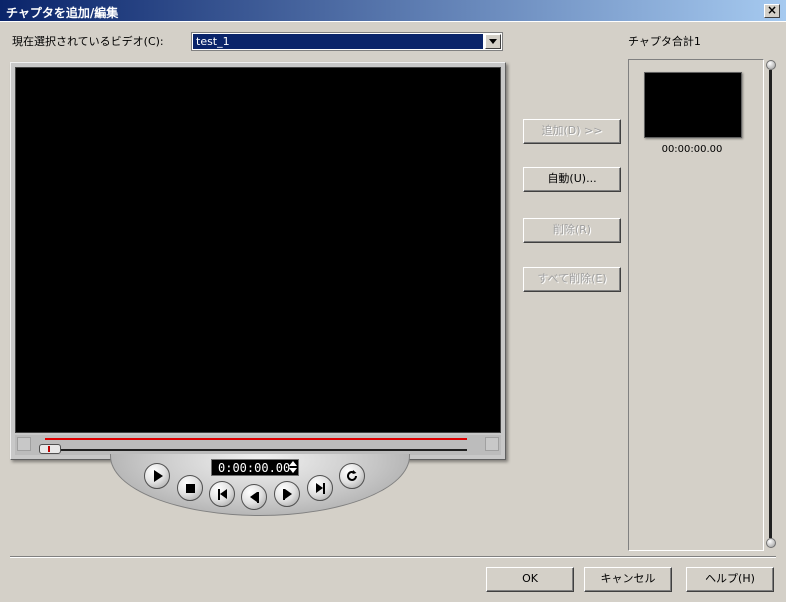 This screenshot has width=786, height=602. Describe the element at coordinates (393, 11) in the screenshot. I see `title-bar: チャプタを追加/編集 ×` at that location.